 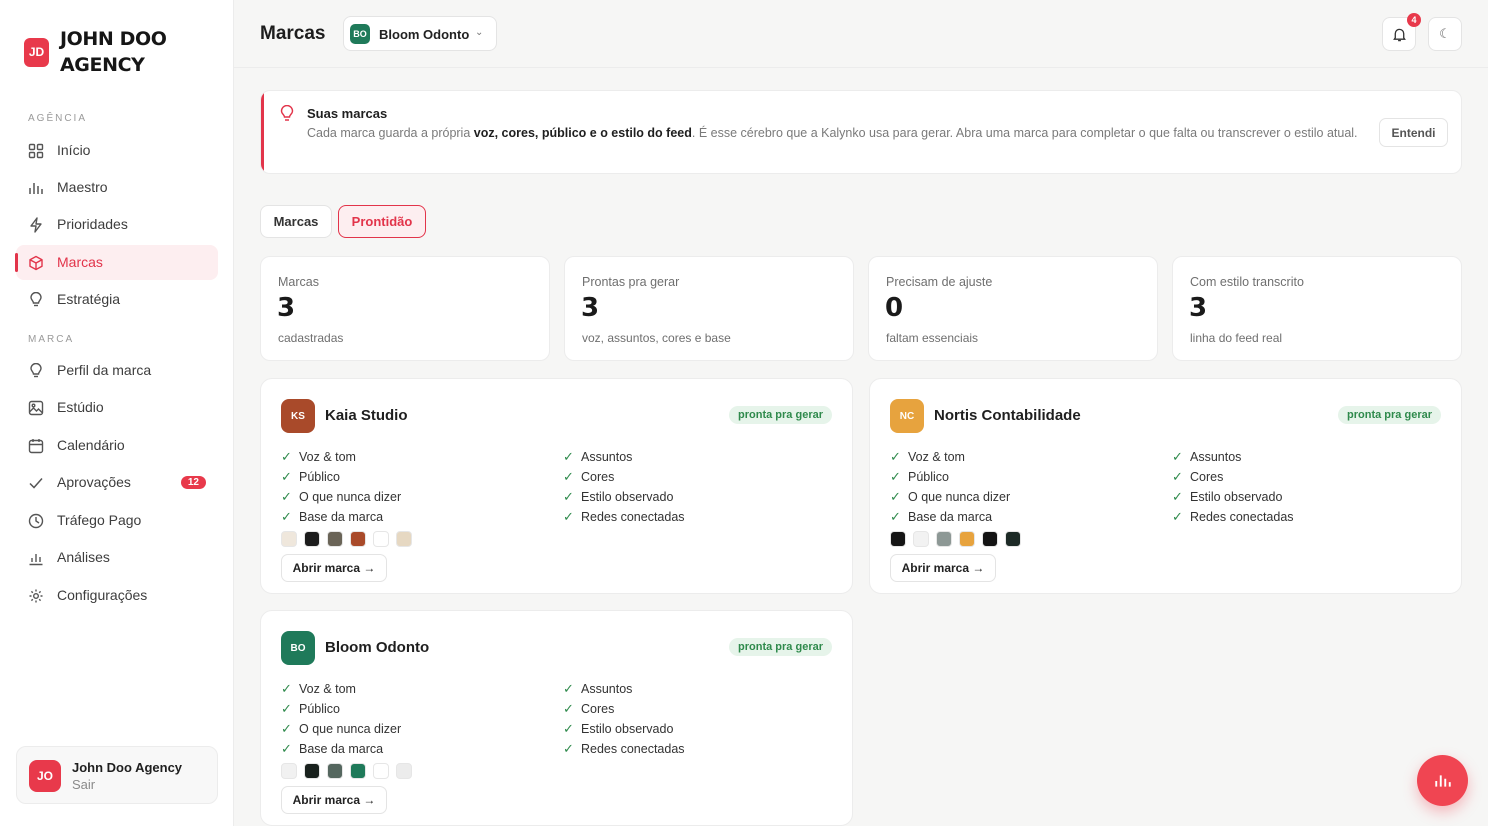 I want to click on checklist-label: Base da marca, so click(x=950, y=517).